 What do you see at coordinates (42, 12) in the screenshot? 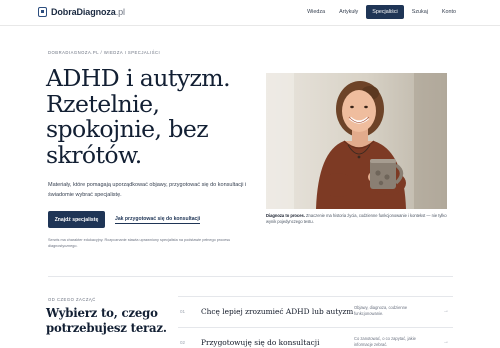
I see `logo-mark-icon` at bounding box center [42, 12].